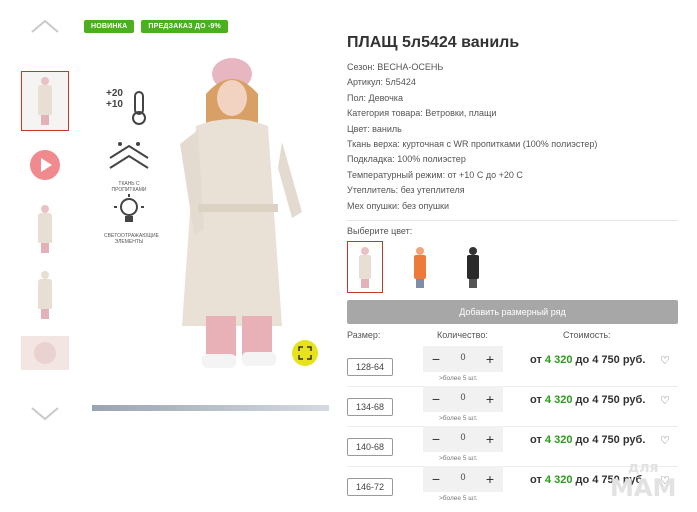 Image resolution: width=697 pixels, height=512 pixels. Describe the element at coordinates (184, 26) in the screenshot. I see `badge-preorder: ПРЕДЗАКАЗ ДО -9%` at that location.